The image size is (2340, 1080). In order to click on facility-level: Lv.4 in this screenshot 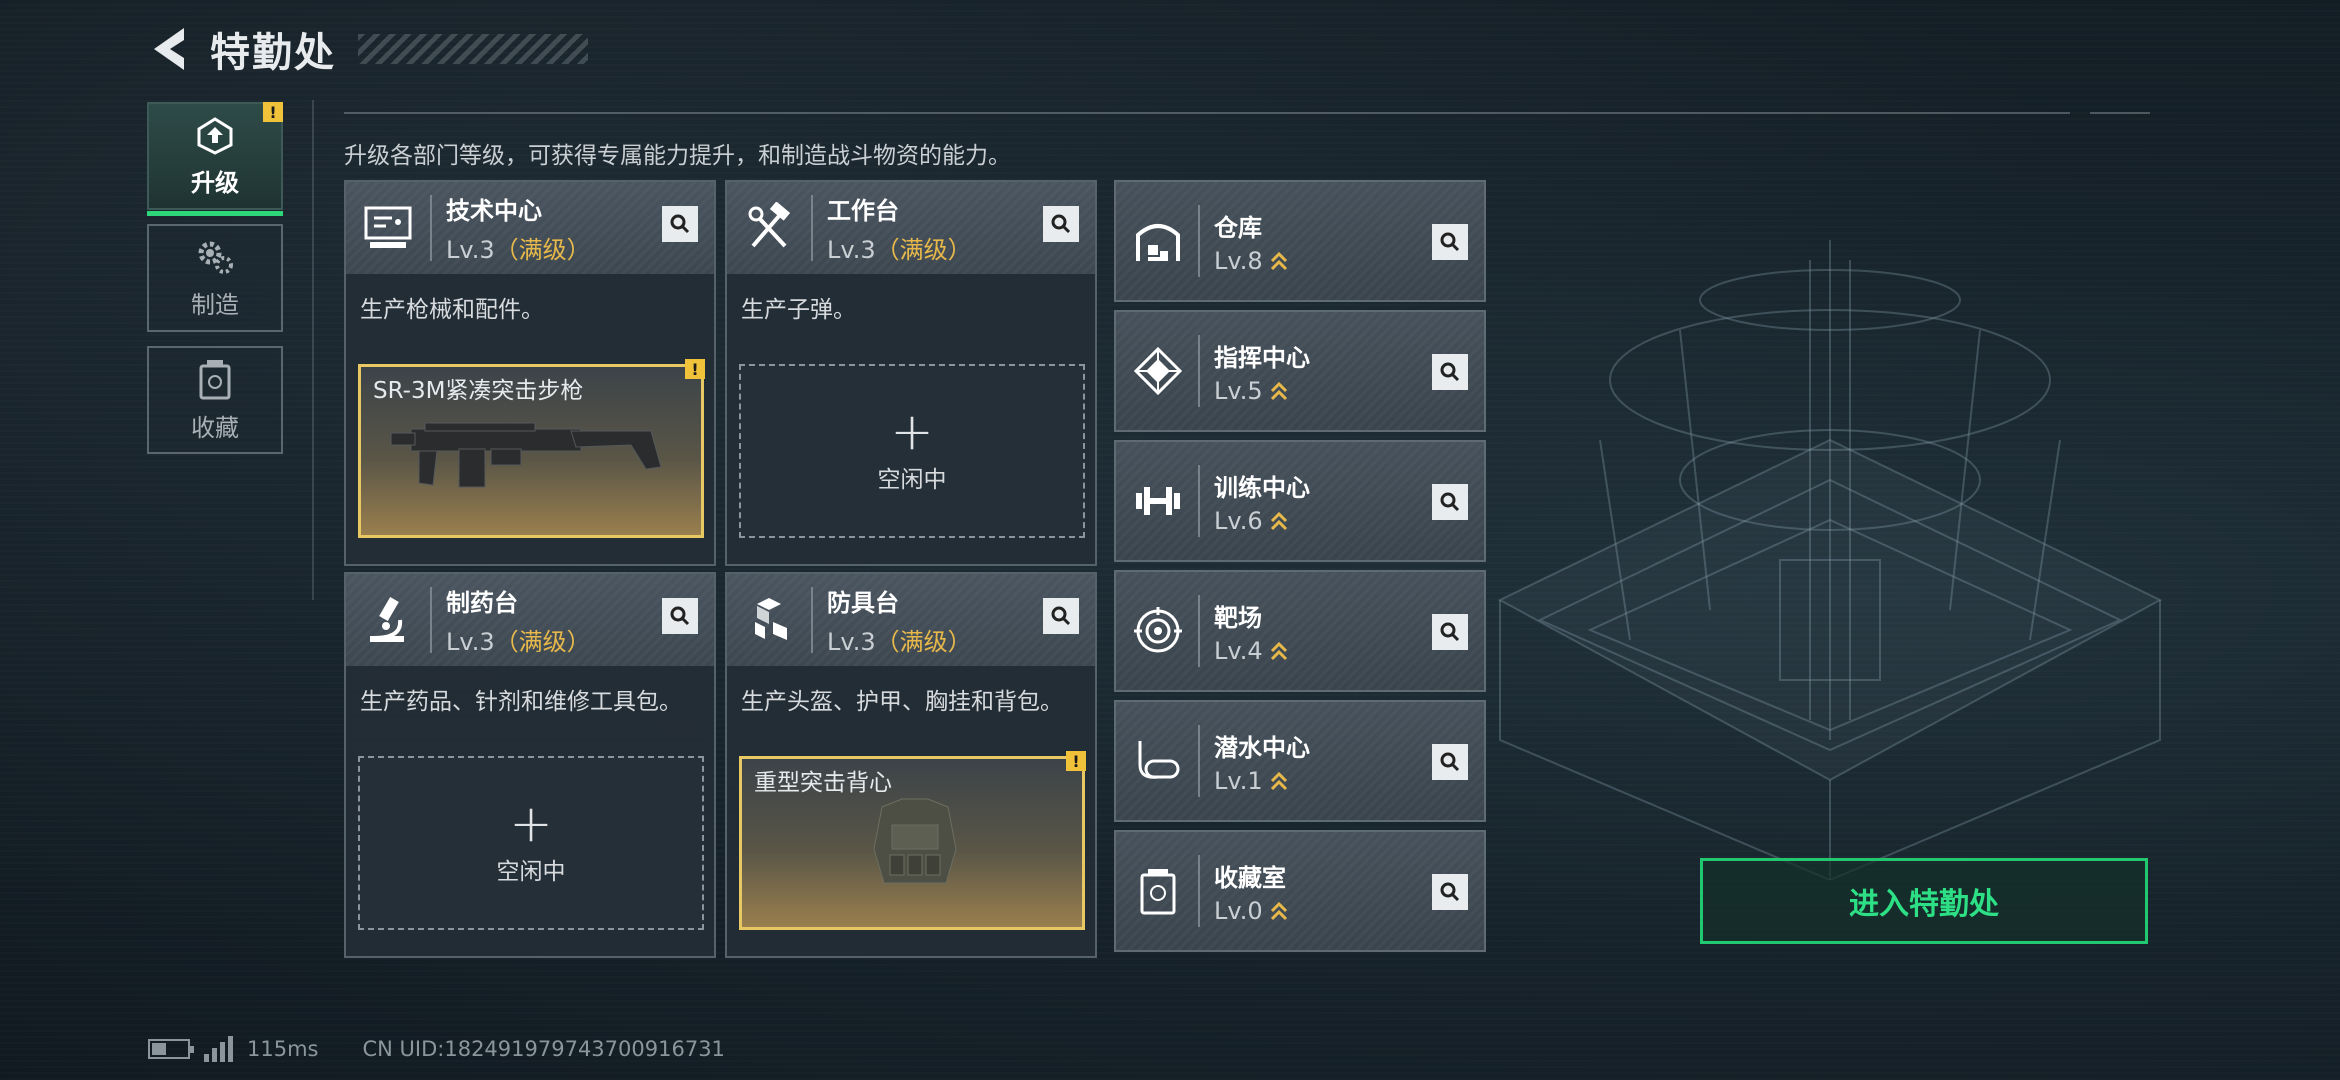, I will do `click(1238, 650)`.